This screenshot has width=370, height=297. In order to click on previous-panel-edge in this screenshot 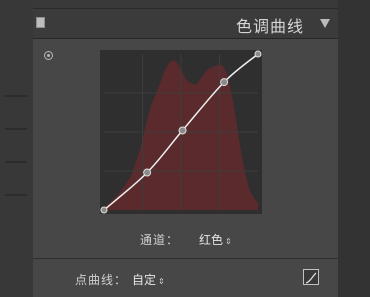, I will do `click(185, 4)`.